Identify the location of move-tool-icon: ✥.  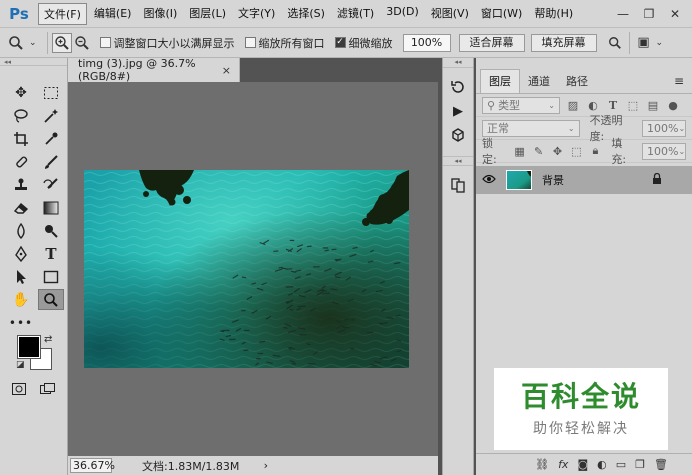
(21, 92).